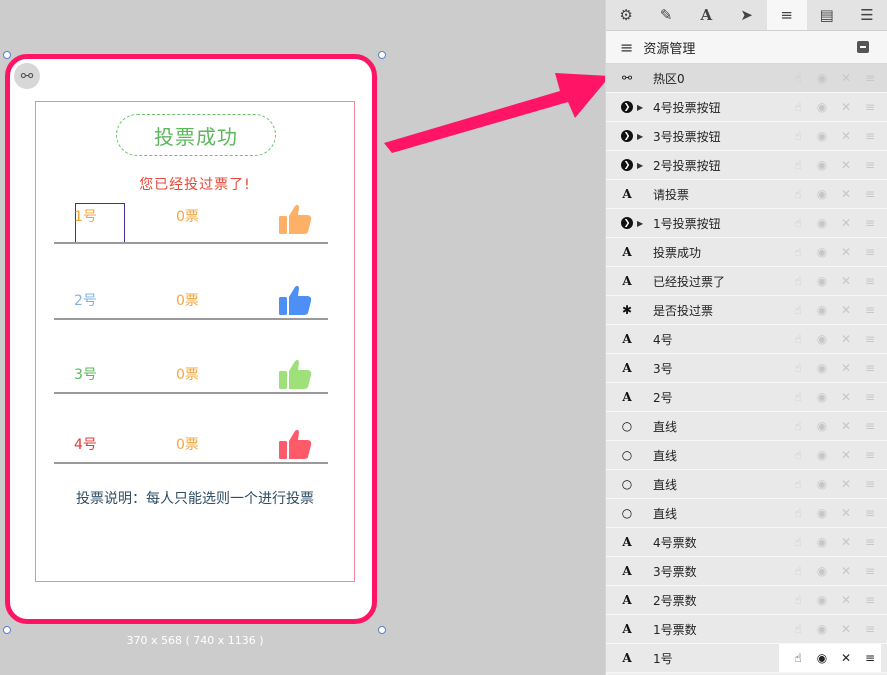 The image size is (887, 675). Describe the element at coordinates (746, 397) in the screenshot. I see `layer-row: A 2号 ☝ ◉ ✕ ≡` at that location.